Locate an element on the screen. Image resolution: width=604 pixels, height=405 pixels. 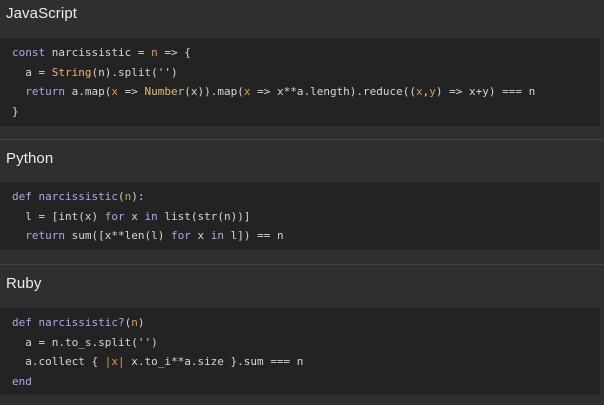
code-token: ( is located at coordinates (121, 196).